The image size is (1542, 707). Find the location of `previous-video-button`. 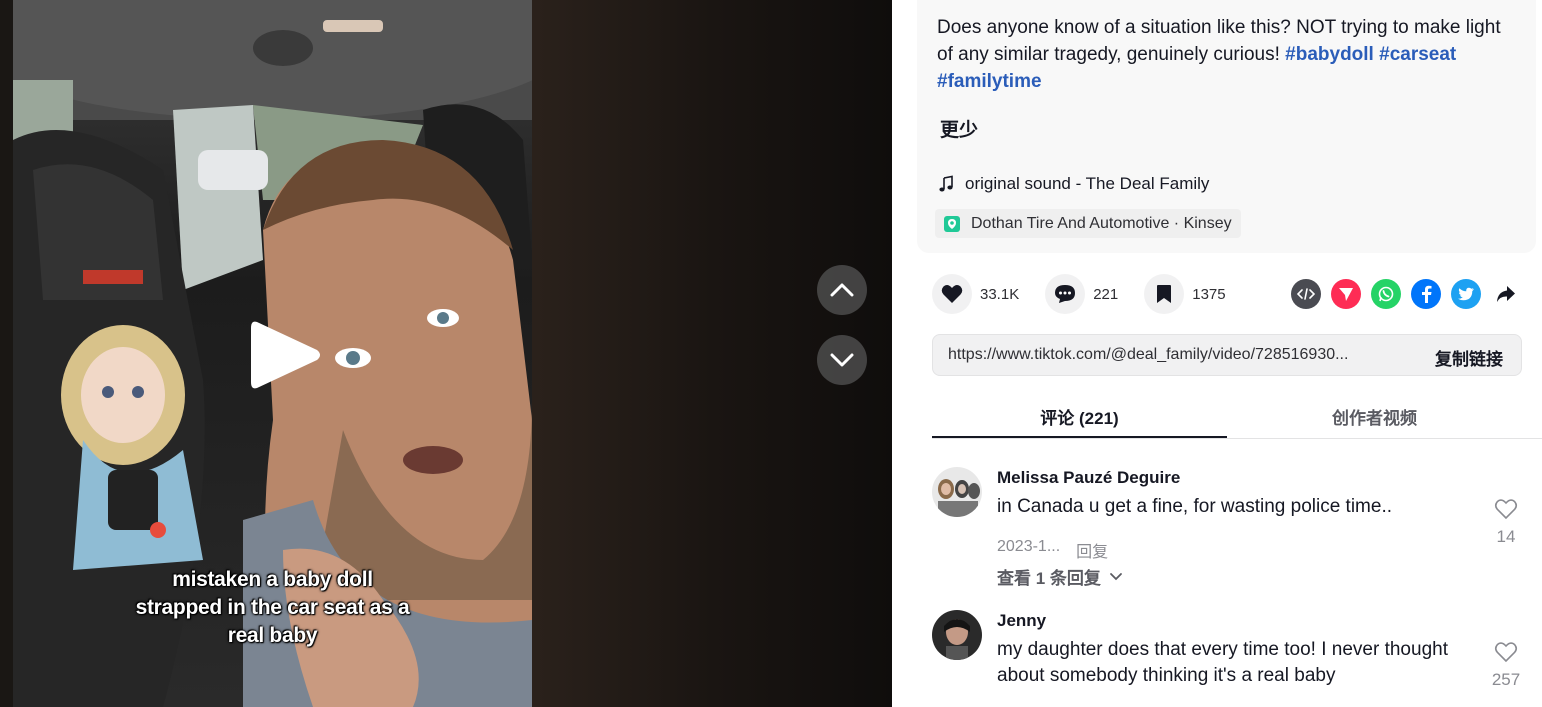

previous-video-button is located at coordinates (842, 290).